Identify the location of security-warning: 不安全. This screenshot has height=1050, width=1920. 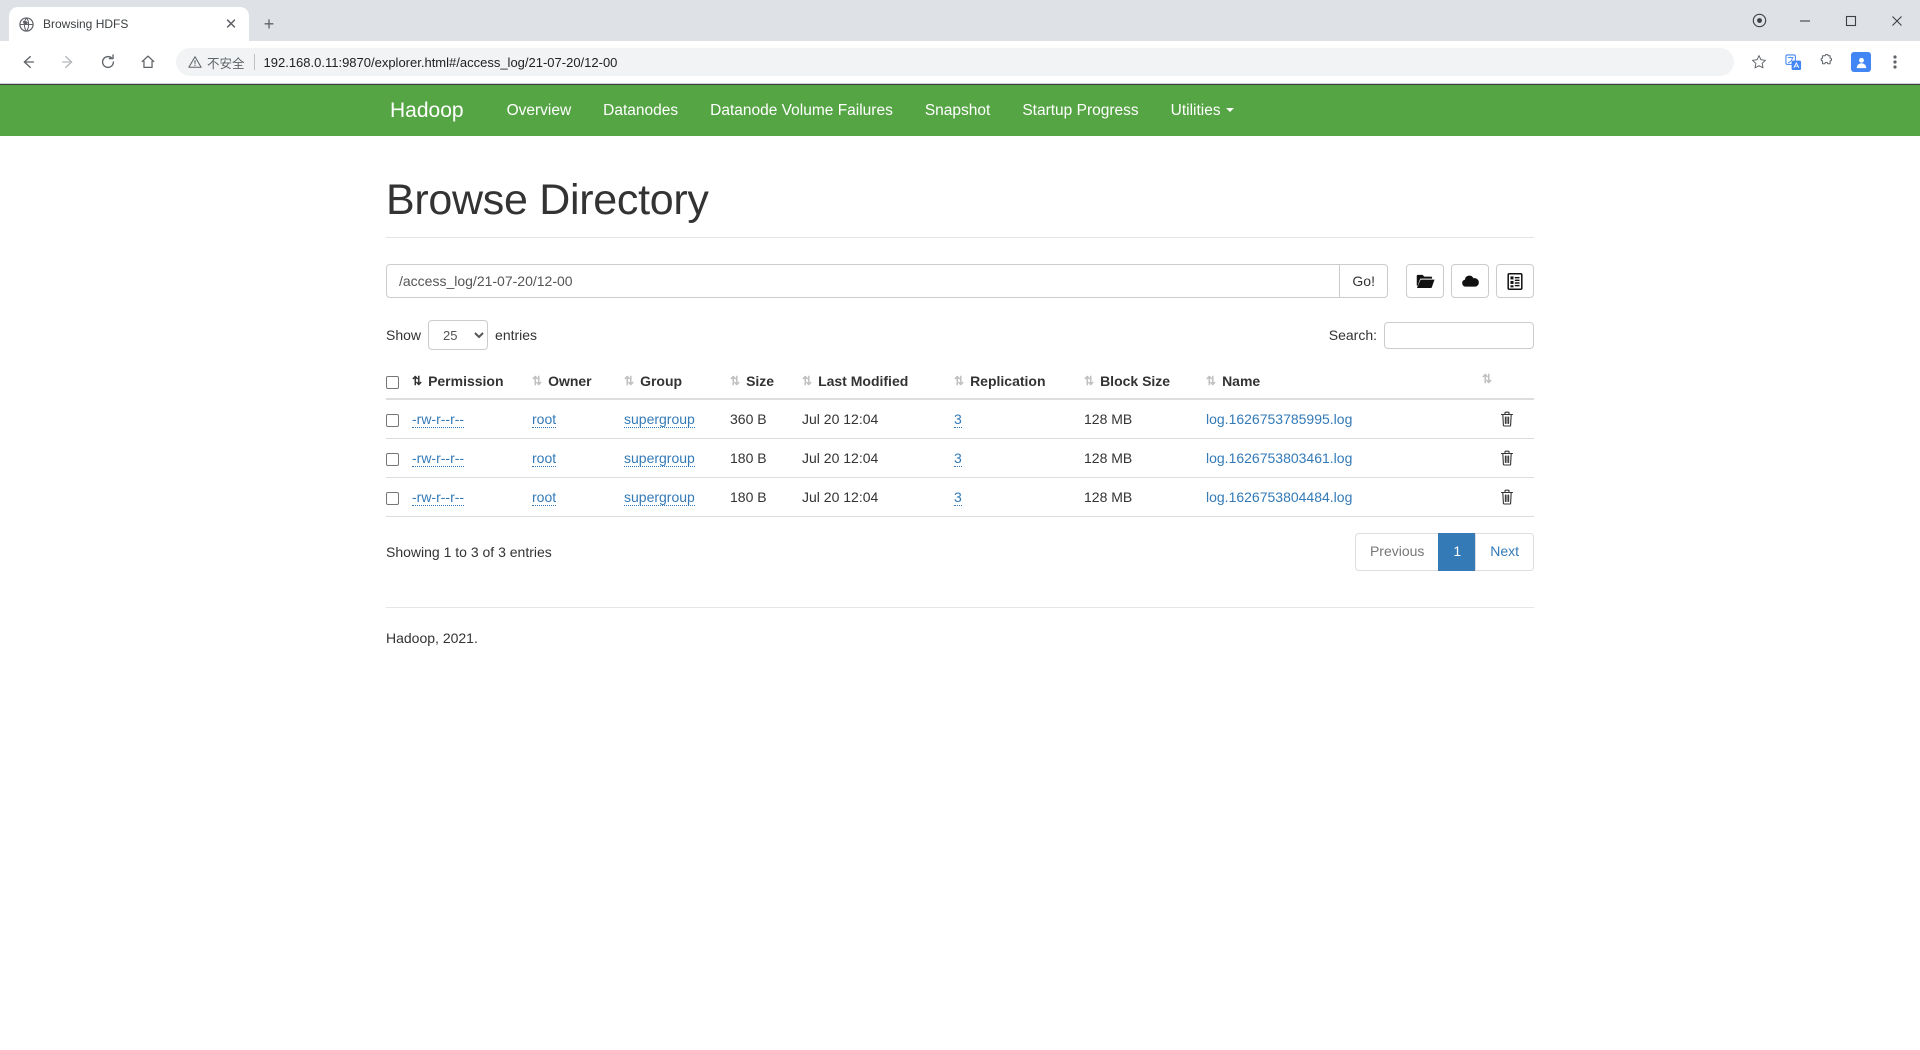
(216, 62).